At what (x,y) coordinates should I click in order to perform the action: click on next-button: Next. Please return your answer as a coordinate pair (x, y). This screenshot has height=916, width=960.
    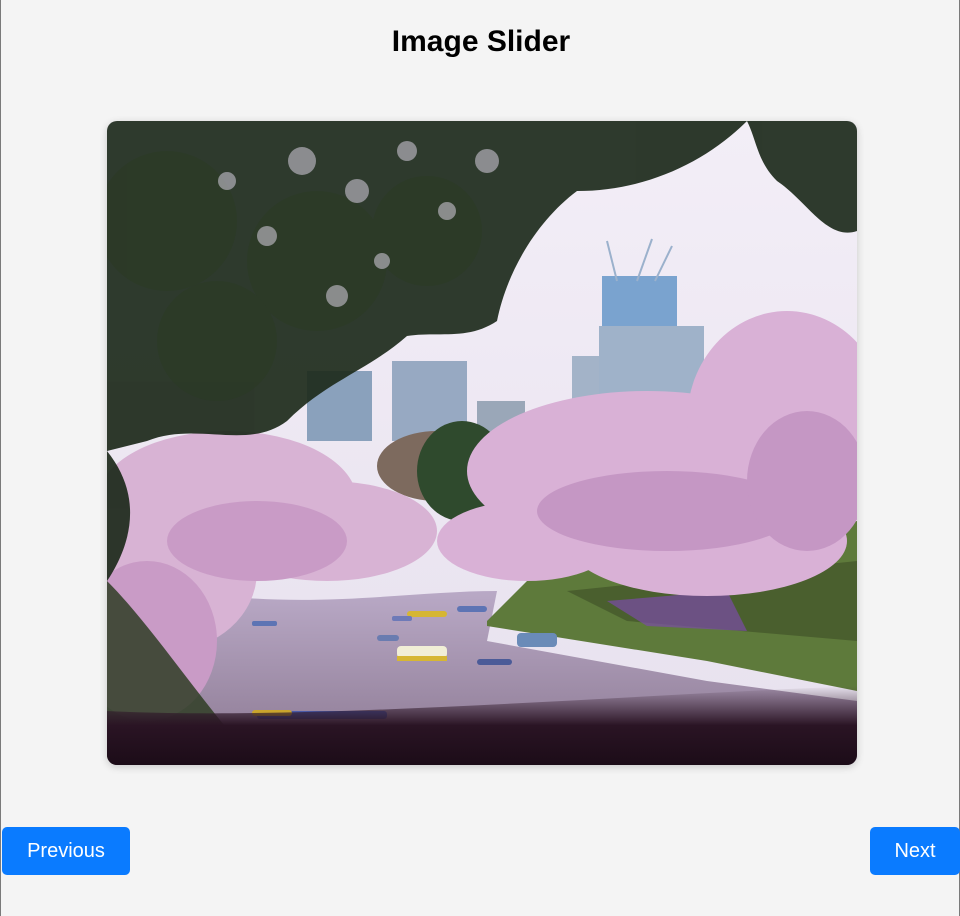
    Looking at the image, I should click on (915, 851).